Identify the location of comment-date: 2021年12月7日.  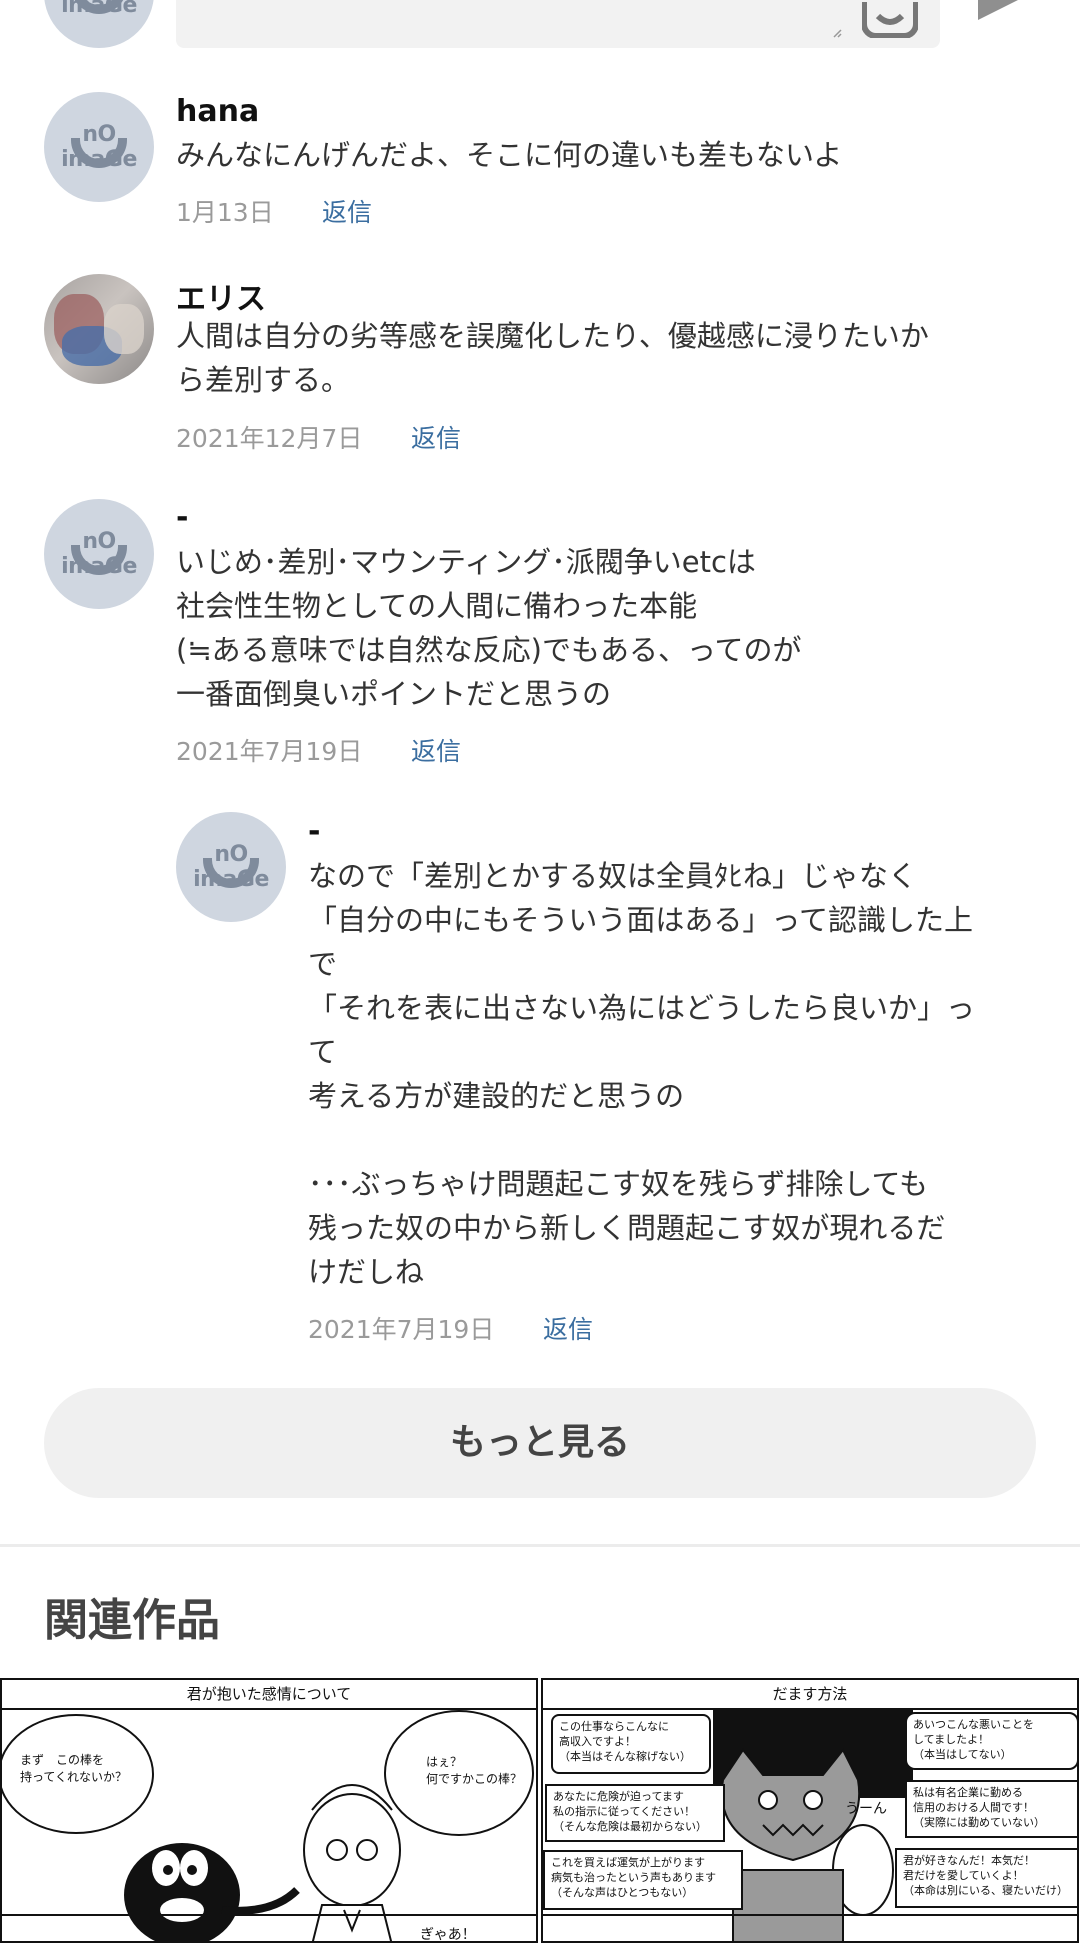
(269, 438).